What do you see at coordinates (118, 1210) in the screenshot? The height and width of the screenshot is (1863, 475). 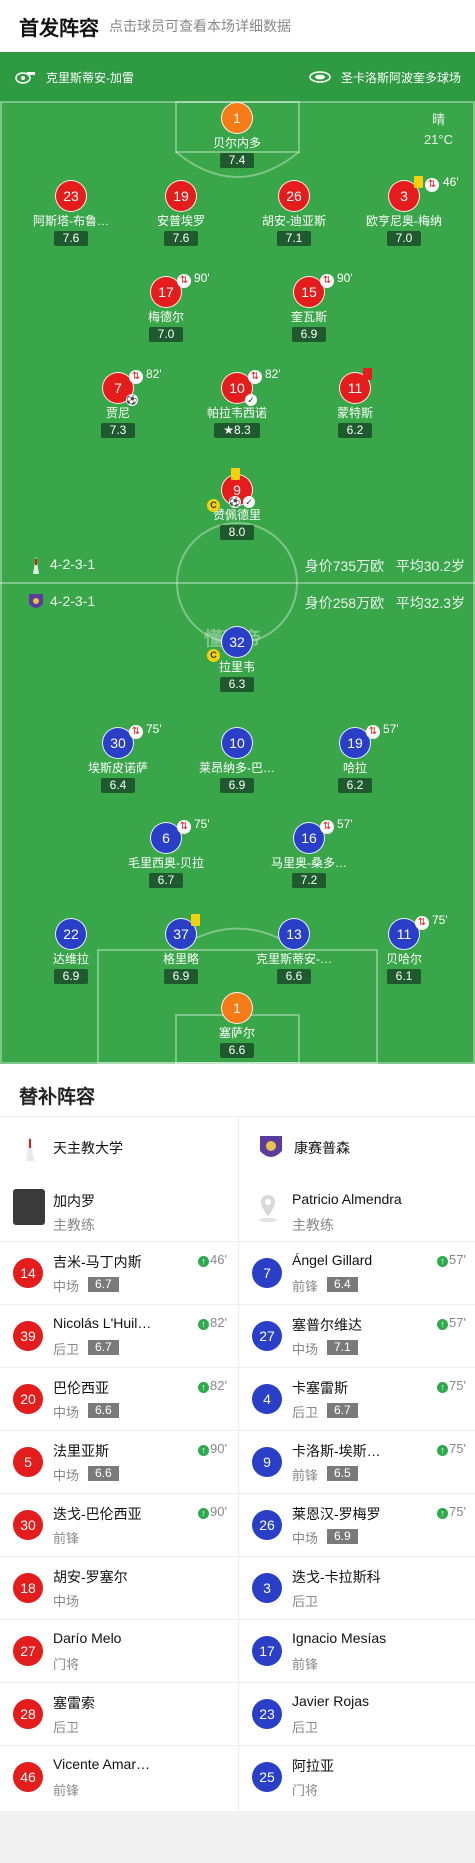 I see `home-coach-row: 加内罗 主教练` at bounding box center [118, 1210].